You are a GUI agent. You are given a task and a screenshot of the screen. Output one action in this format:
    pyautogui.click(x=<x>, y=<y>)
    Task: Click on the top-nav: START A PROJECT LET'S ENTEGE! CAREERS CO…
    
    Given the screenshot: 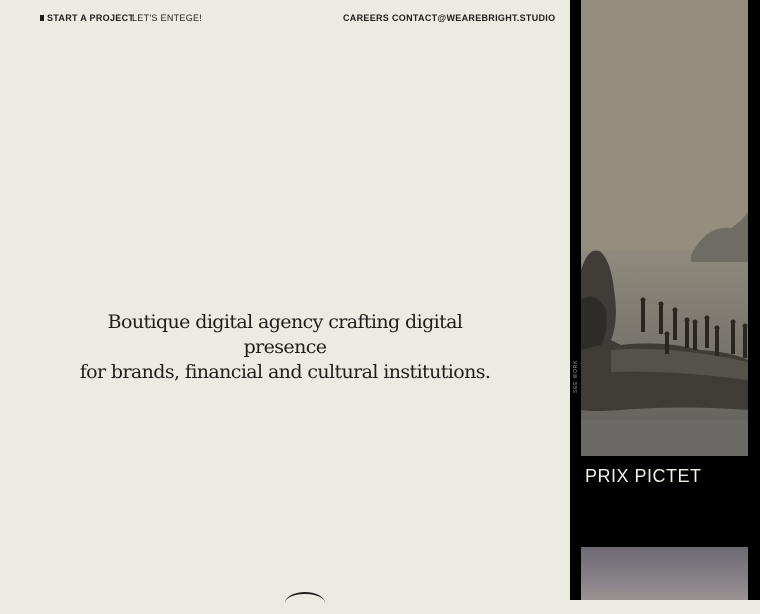 What is the action you would take?
    pyautogui.click(x=285, y=19)
    